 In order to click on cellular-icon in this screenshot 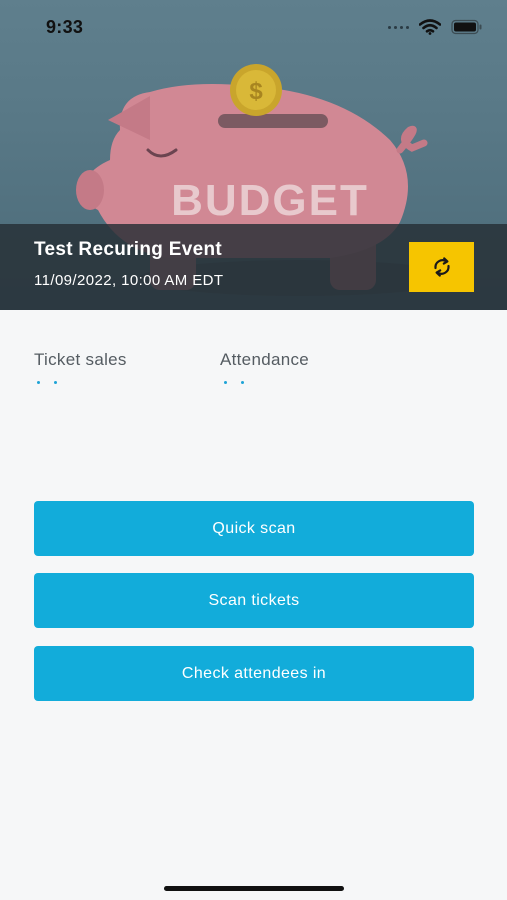, I will do `click(398, 27)`.